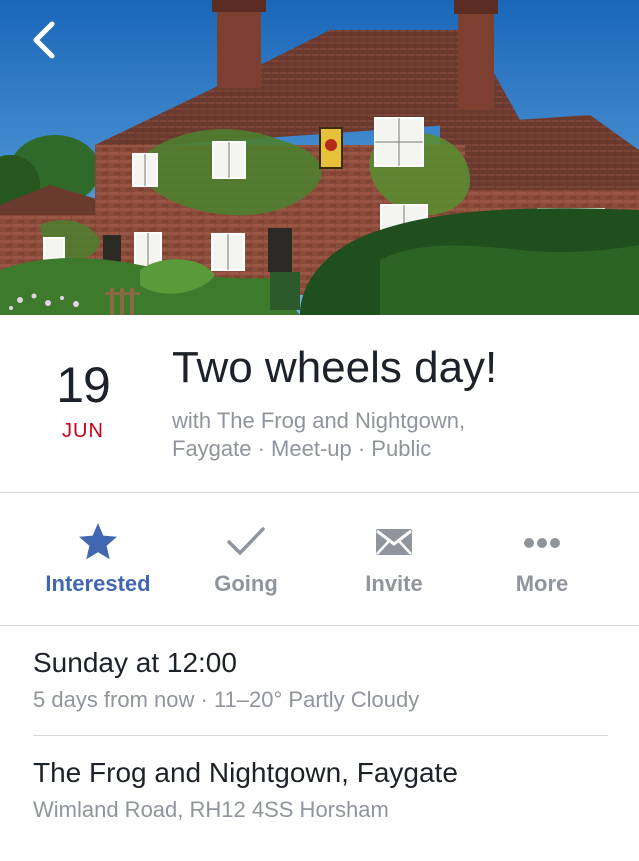 This screenshot has height=861, width=639. Describe the element at coordinates (542, 583) in the screenshot. I see `more-label: More` at that location.